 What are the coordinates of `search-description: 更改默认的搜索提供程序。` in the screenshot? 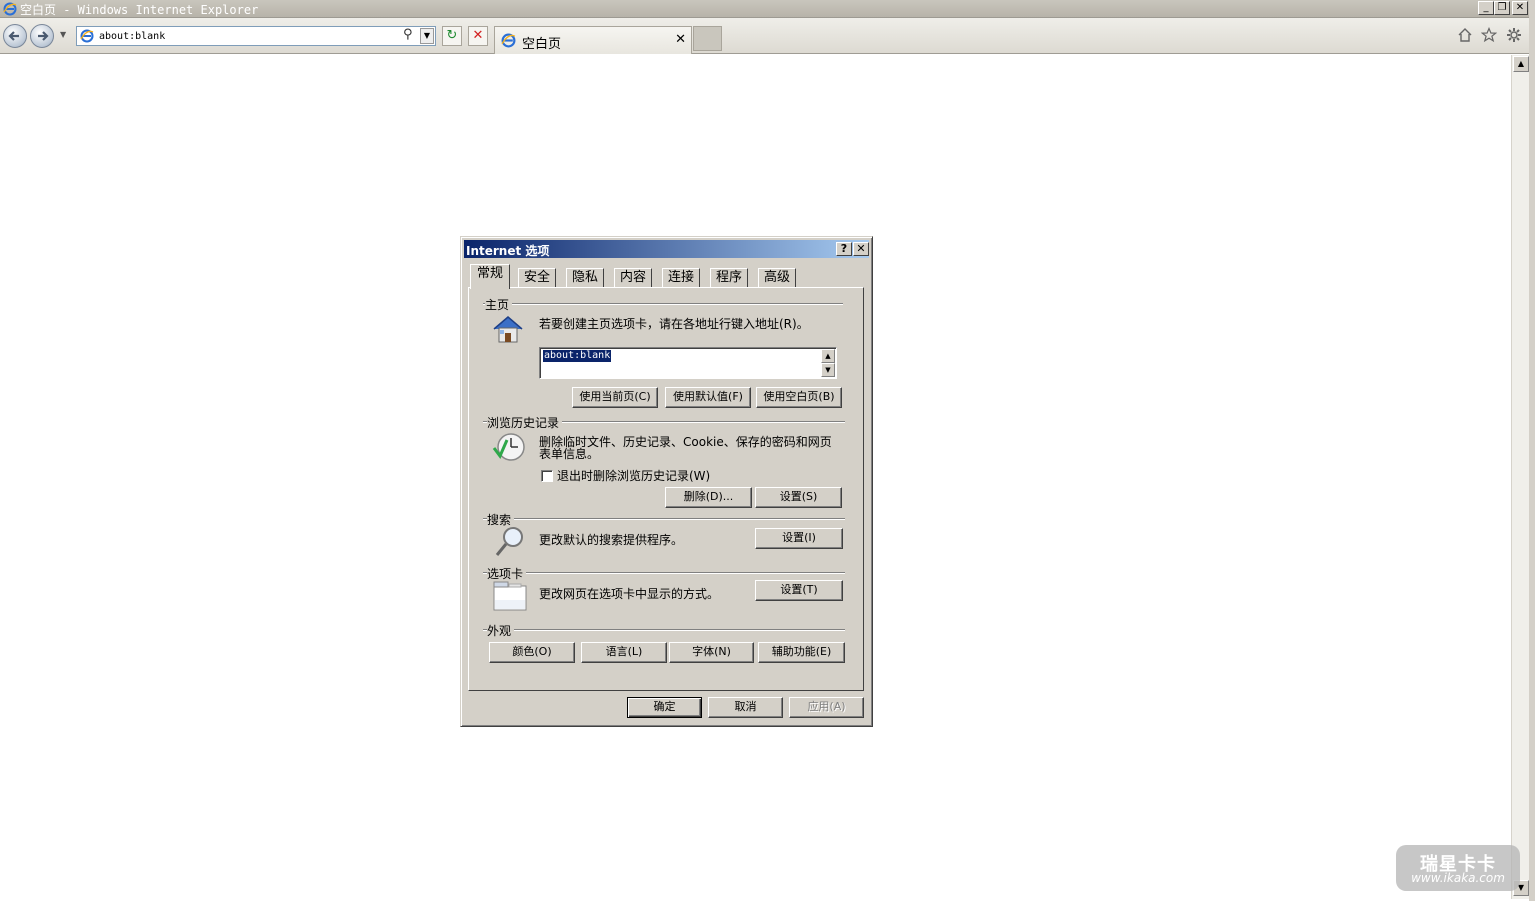 It's located at (611, 540).